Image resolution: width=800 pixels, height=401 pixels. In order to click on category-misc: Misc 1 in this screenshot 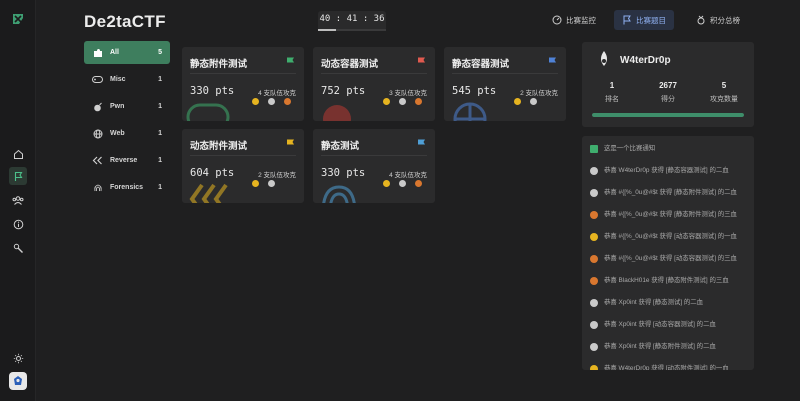, I will do `click(127, 79)`.